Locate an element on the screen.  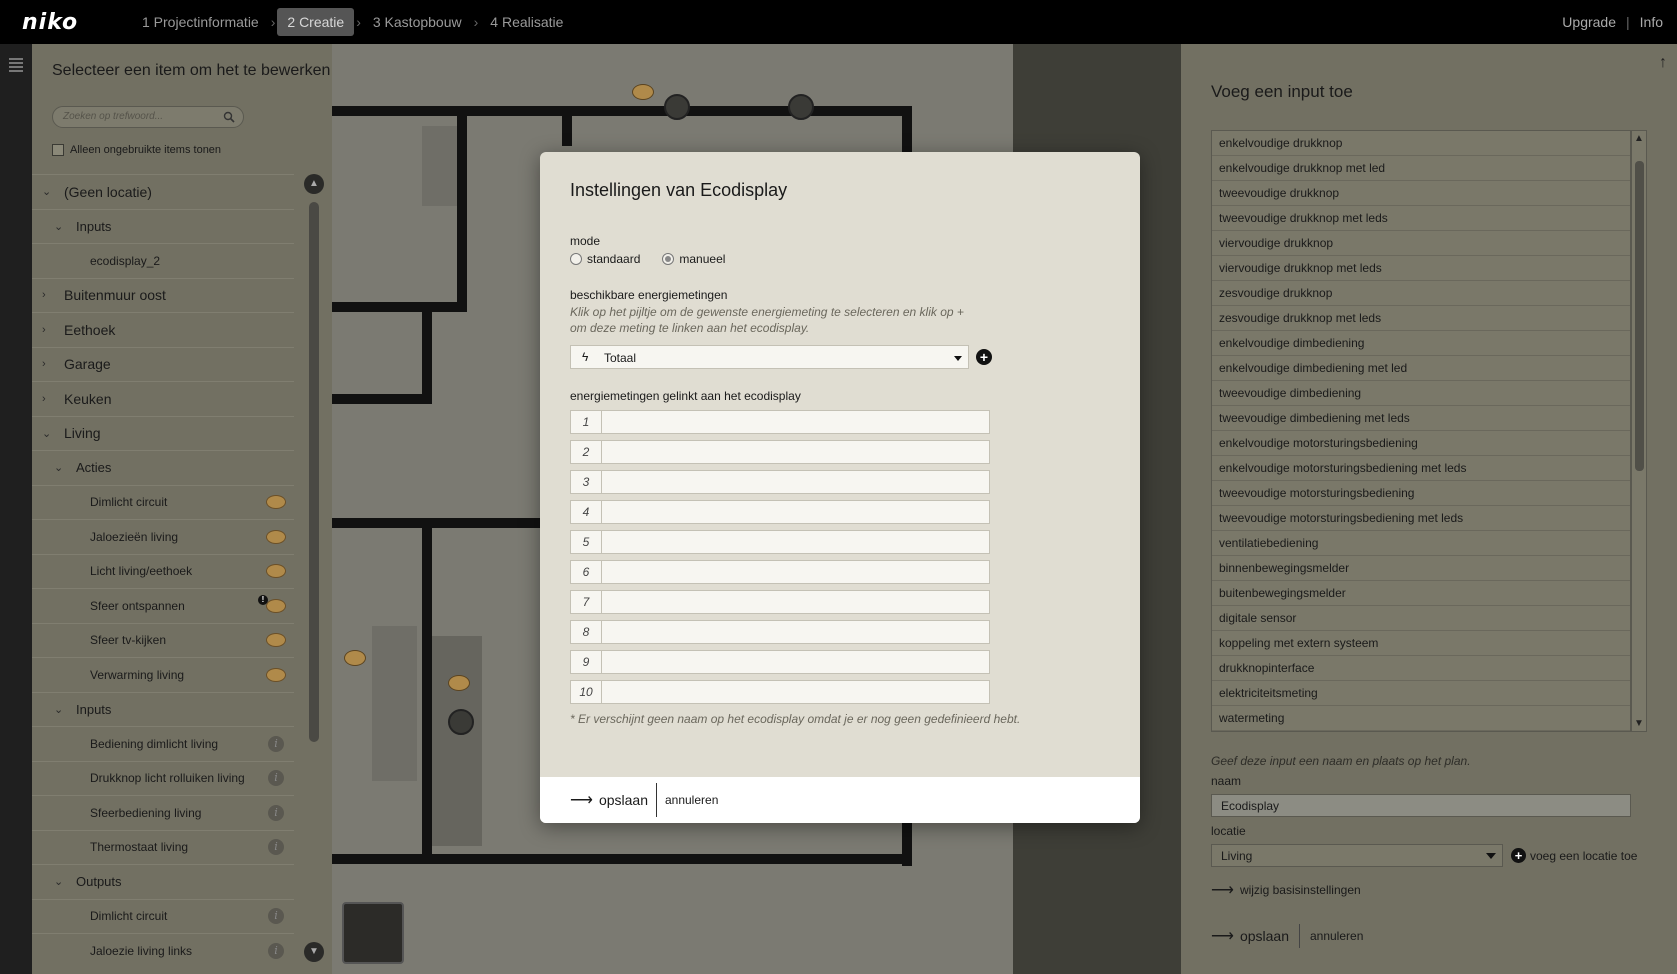
measurement-select: ϟ Totaal is located at coordinates (769, 357).